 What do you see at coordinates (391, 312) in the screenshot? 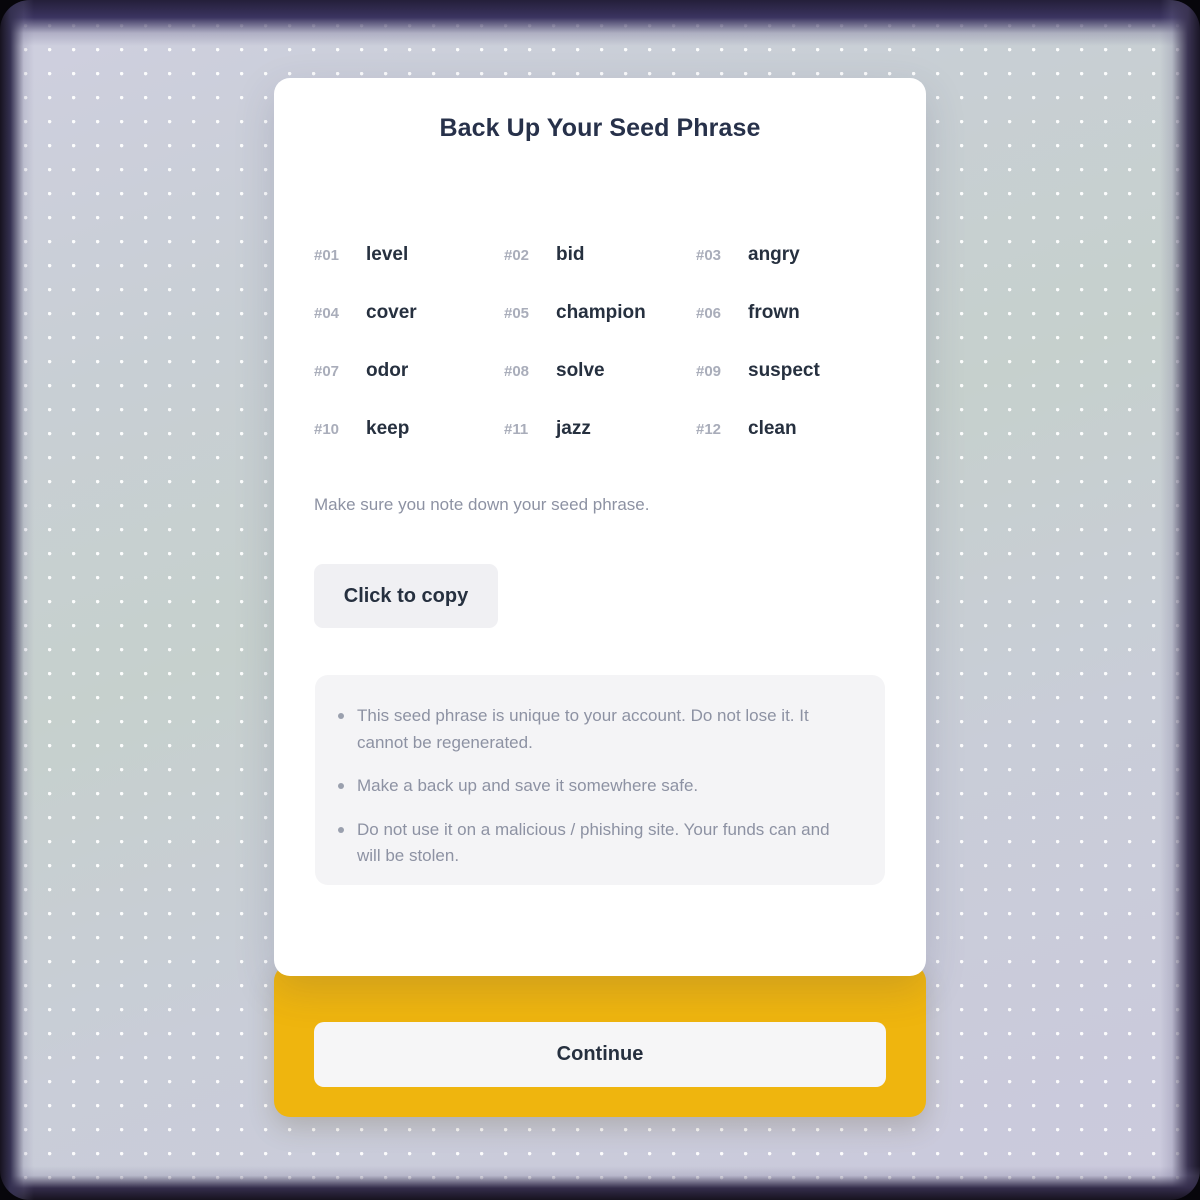
I see `seed-word-text: cover` at bounding box center [391, 312].